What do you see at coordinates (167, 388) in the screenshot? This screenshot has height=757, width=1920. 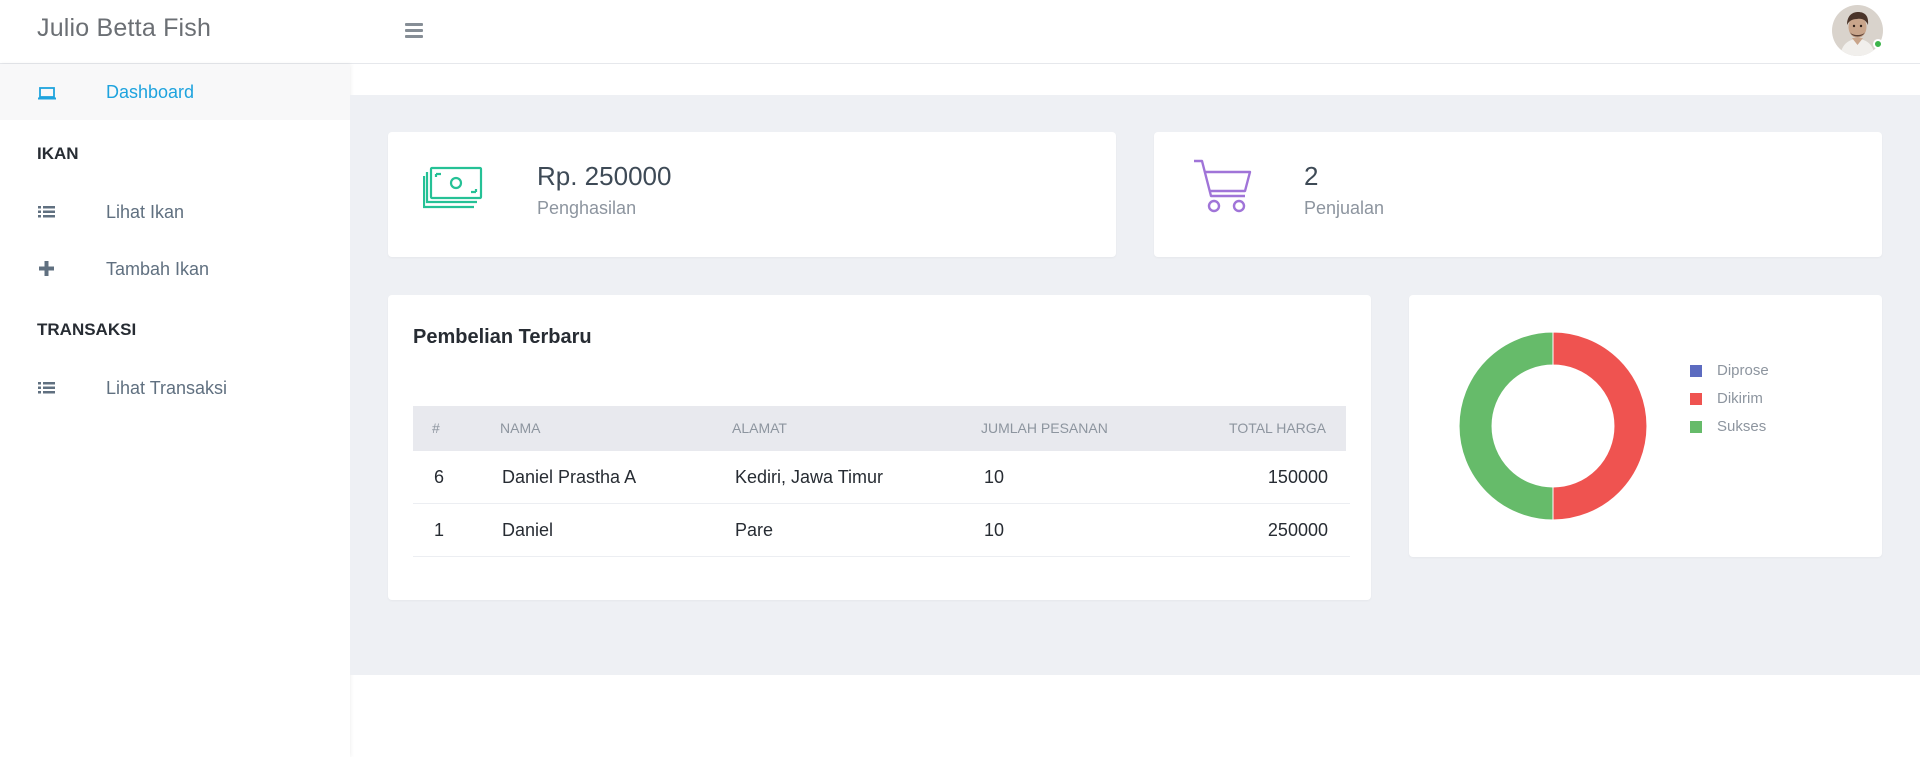 I see `sidebar-item-label: Lihat Transaksi` at bounding box center [167, 388].